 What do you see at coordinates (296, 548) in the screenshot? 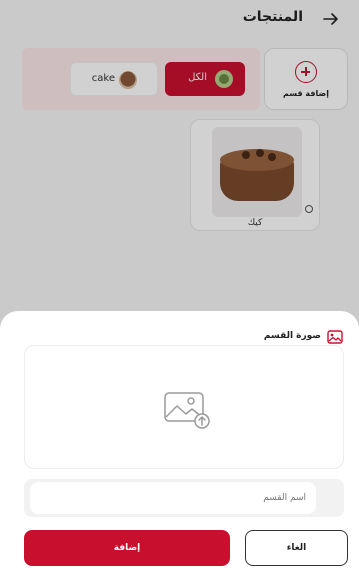
I see `cancel-button: الغاء` at bounding box center [296, 548].